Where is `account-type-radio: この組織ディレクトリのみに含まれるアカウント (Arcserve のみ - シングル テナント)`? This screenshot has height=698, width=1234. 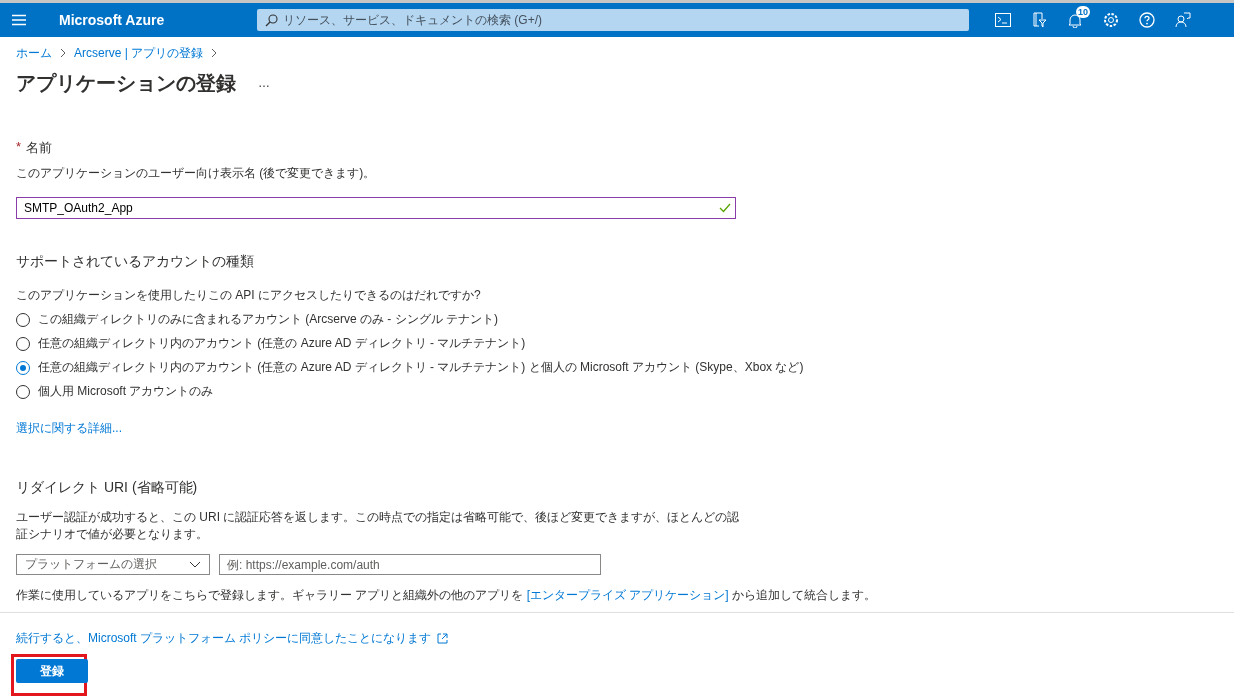 account-type-radio: この組織ディレクトリのみに含まれるアカウント (Arcserve のみ - シングル テナント) is located at coordinates (617, 319).